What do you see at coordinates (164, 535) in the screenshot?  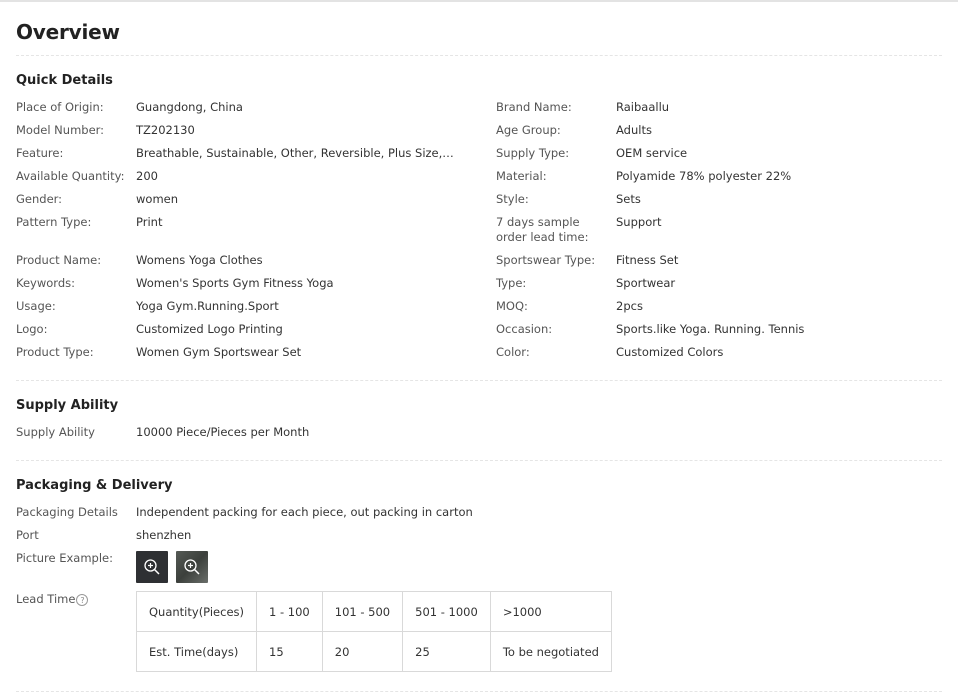 I see `port-value: shenzhen` at bounding box center [164, 535].